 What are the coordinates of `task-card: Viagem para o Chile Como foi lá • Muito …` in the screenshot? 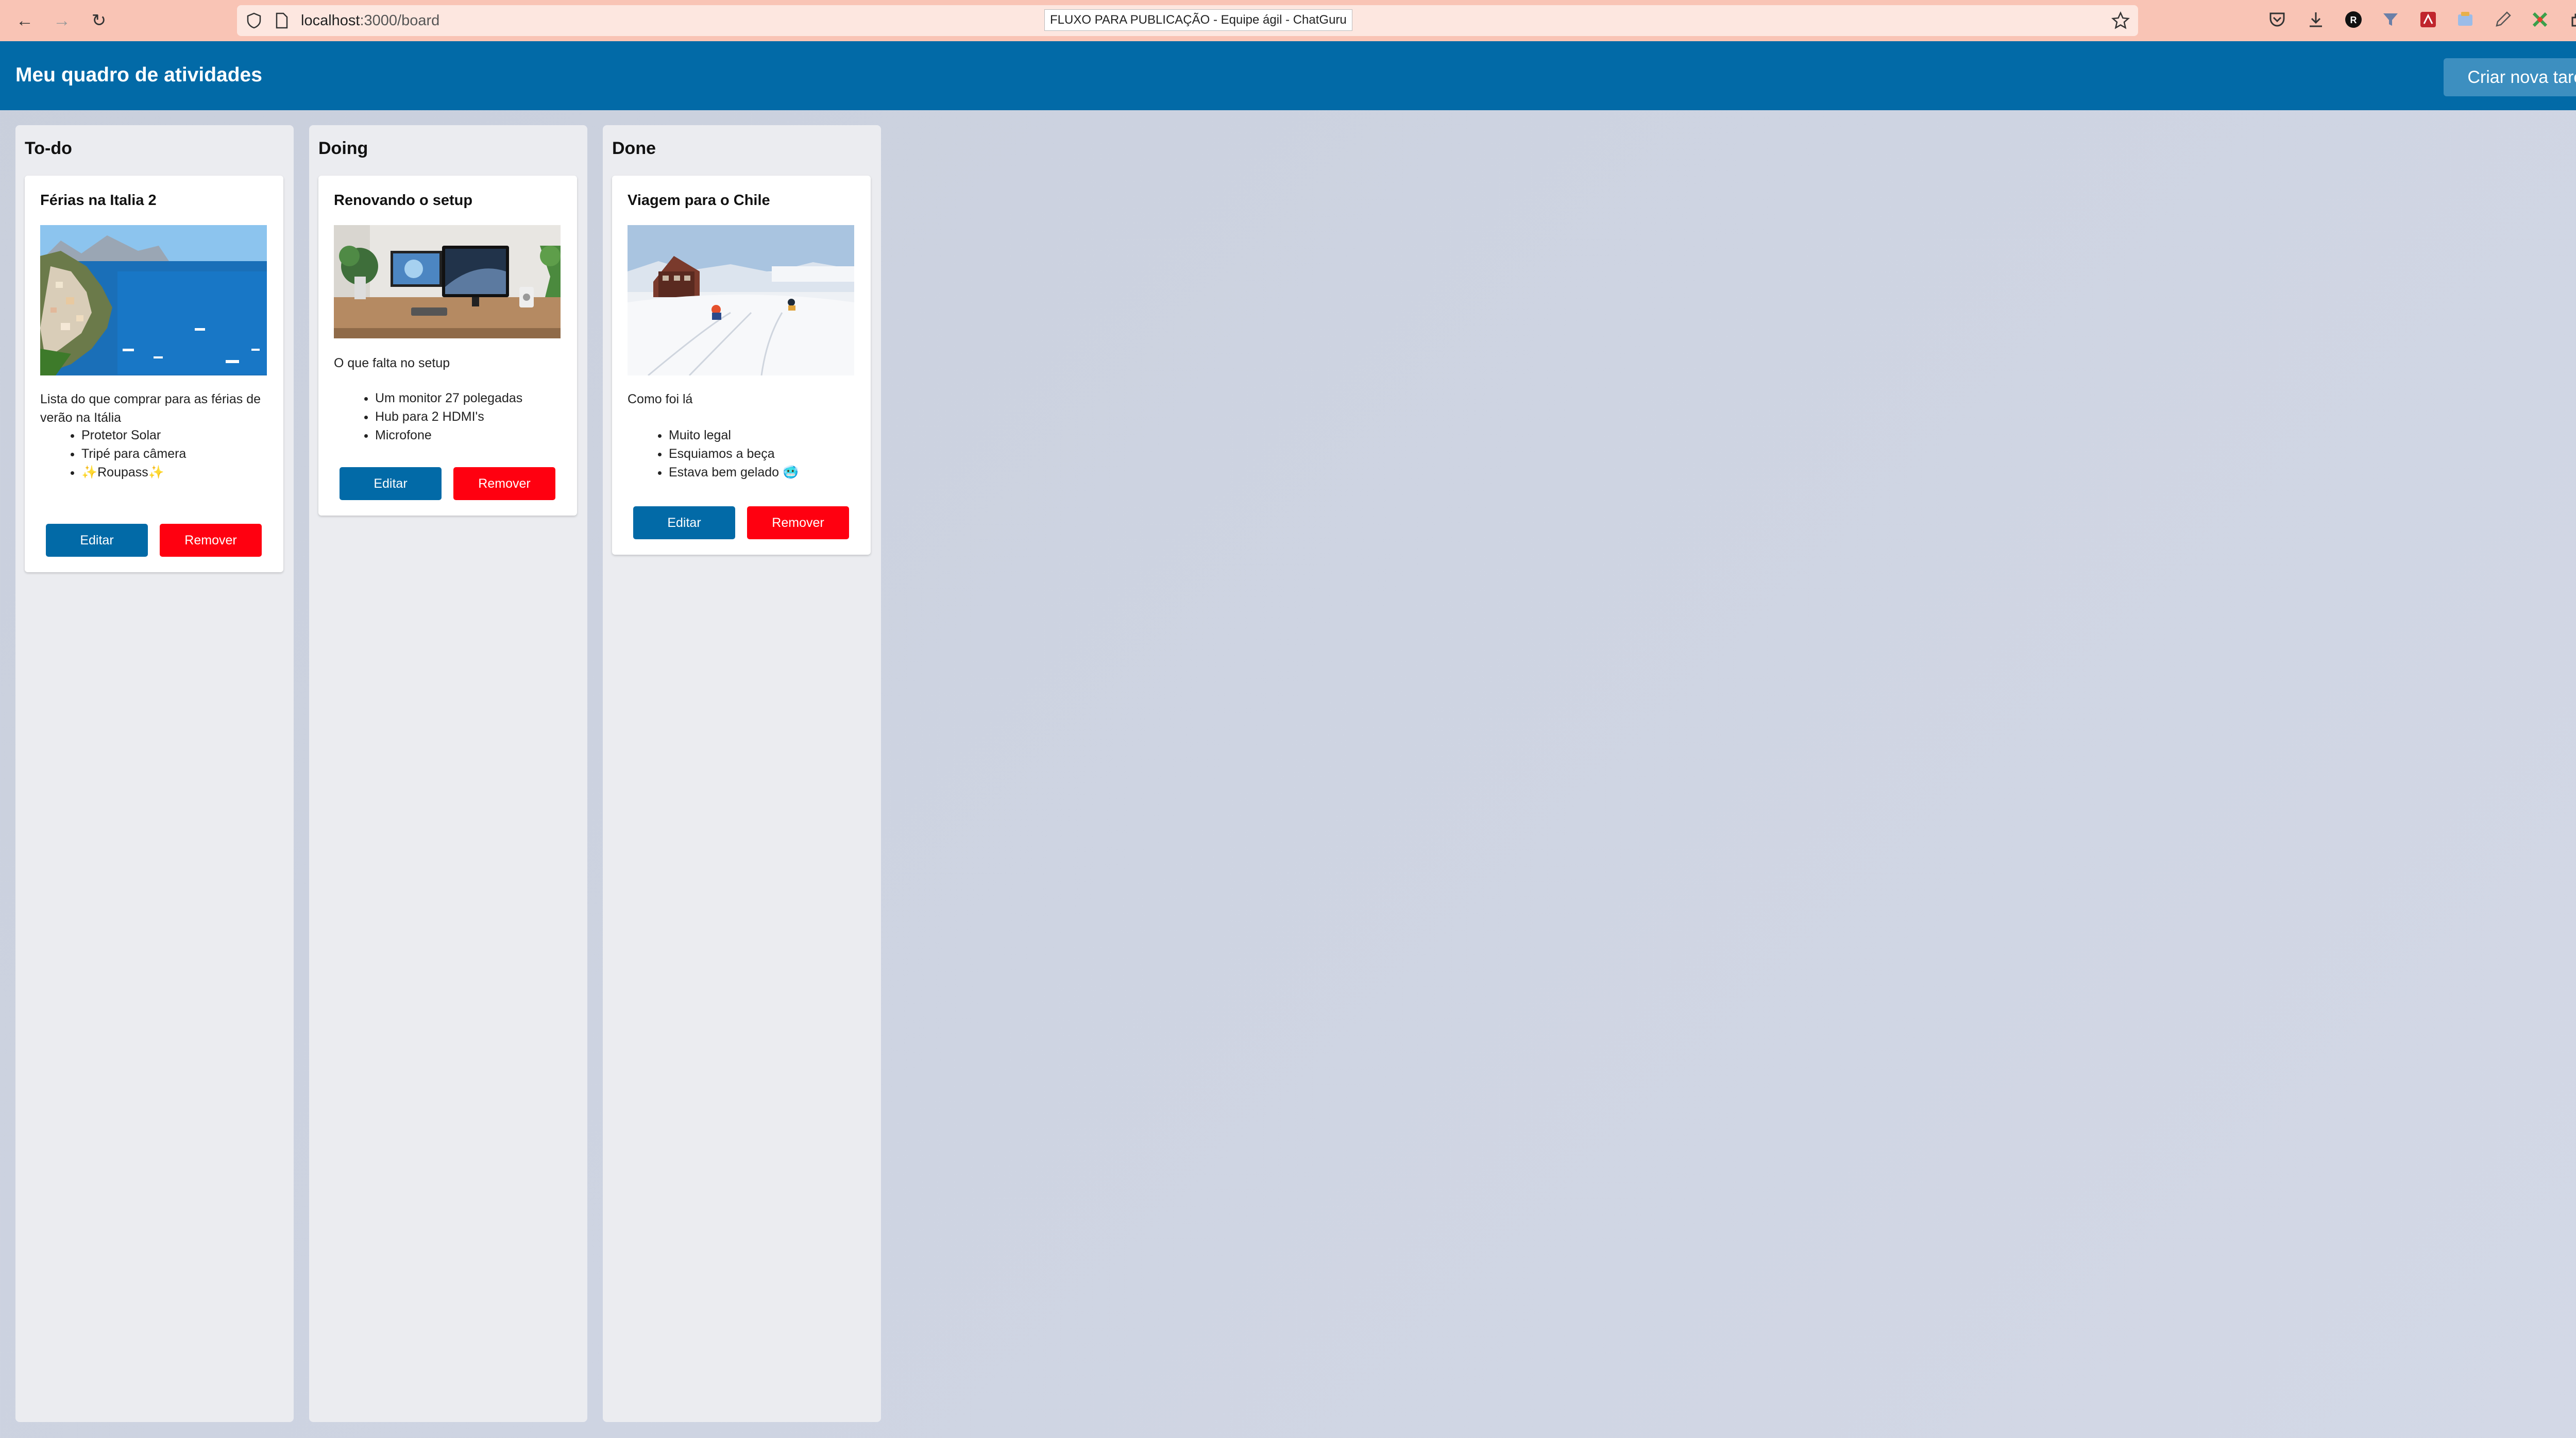 It's located at (741, 365).